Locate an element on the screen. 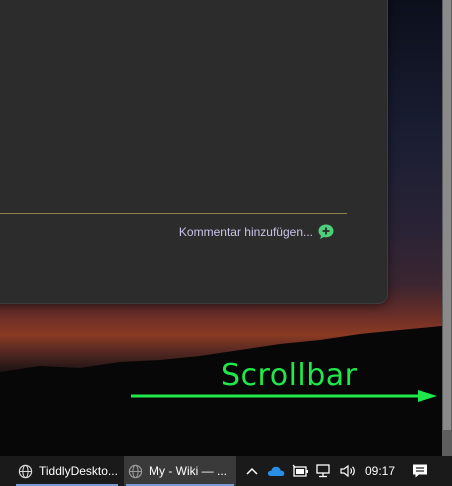  chevron-up-icon is located at coordinates (252, 471).